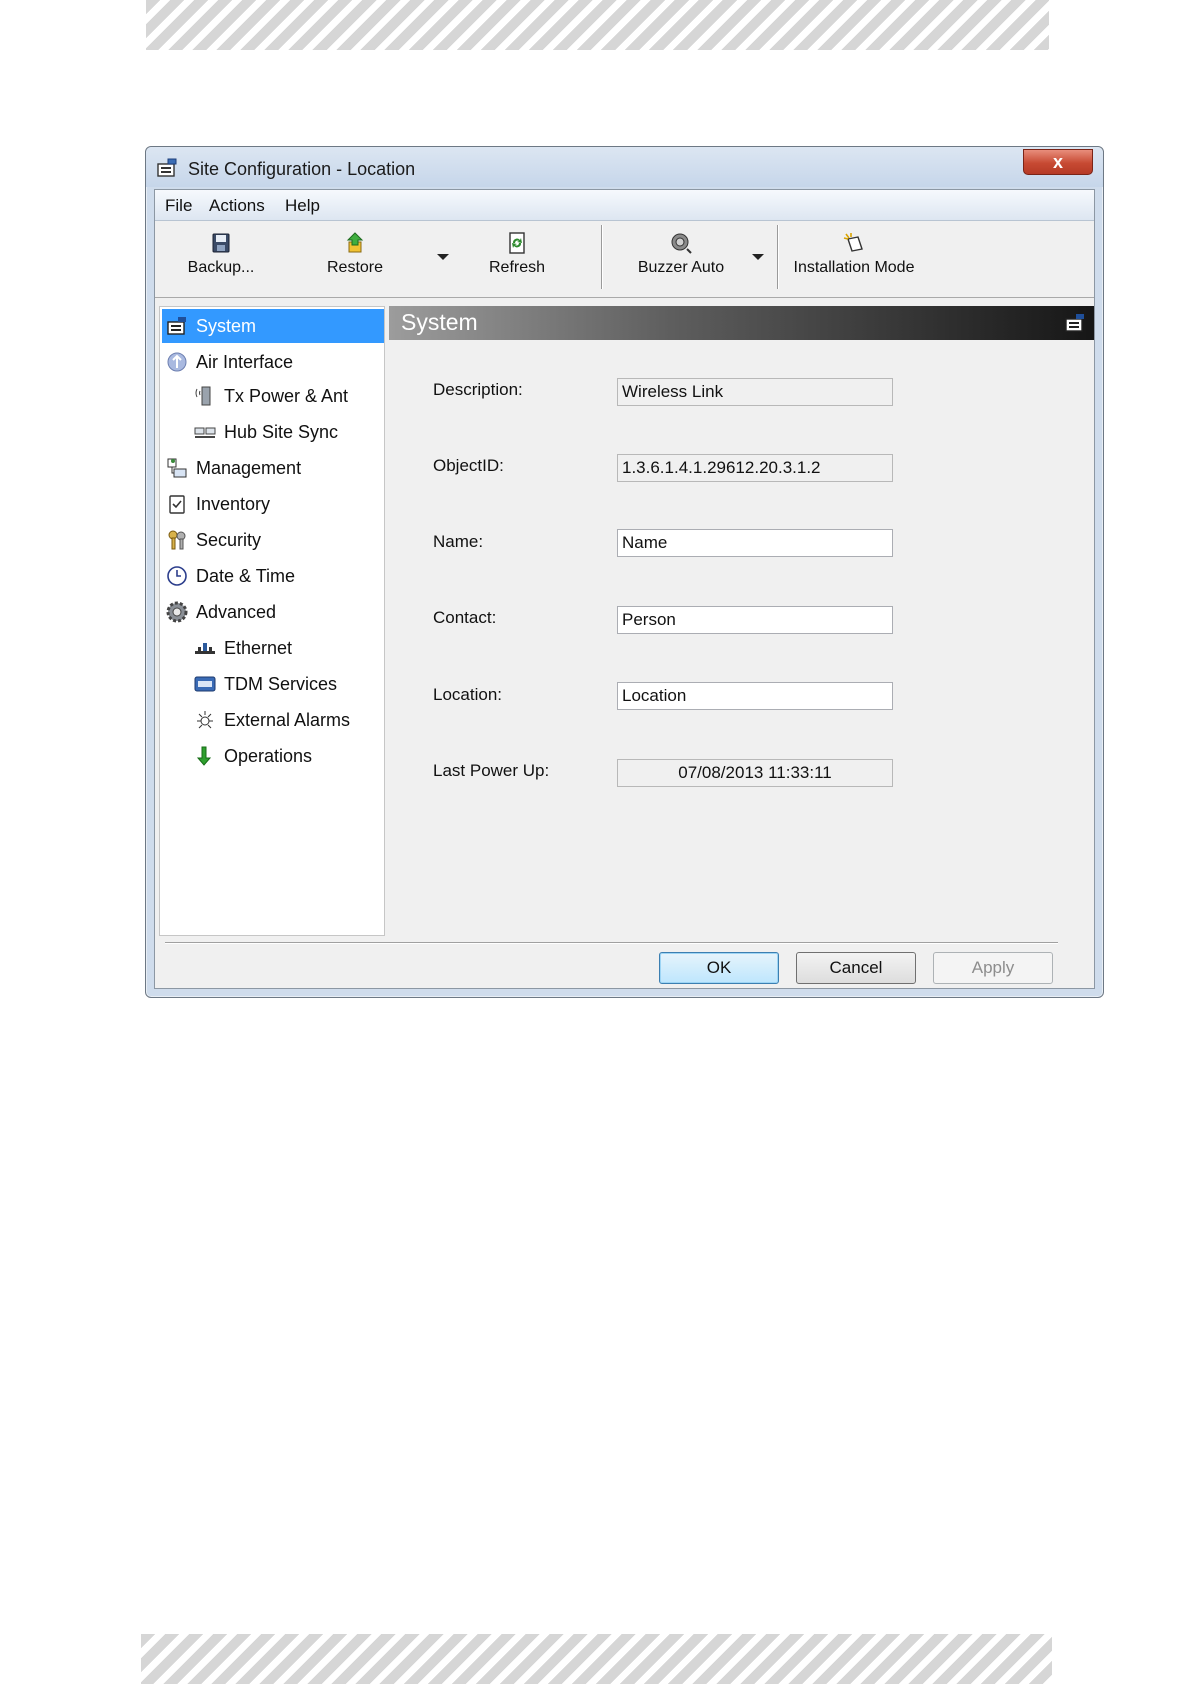 This screenshot has height=1684, width=1190. Describe the element at coordinates (439, 322) in the screenshot. I see `panel-title: System` at that location.